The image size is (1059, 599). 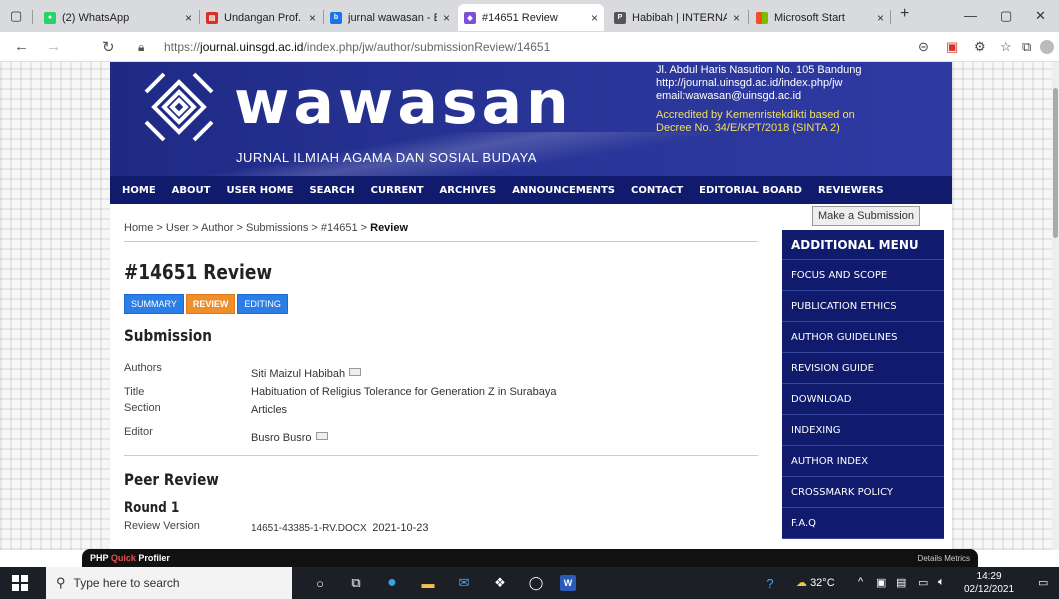 I want to click on nav-archives: ARCHIVES, so click(x=468, y=190).